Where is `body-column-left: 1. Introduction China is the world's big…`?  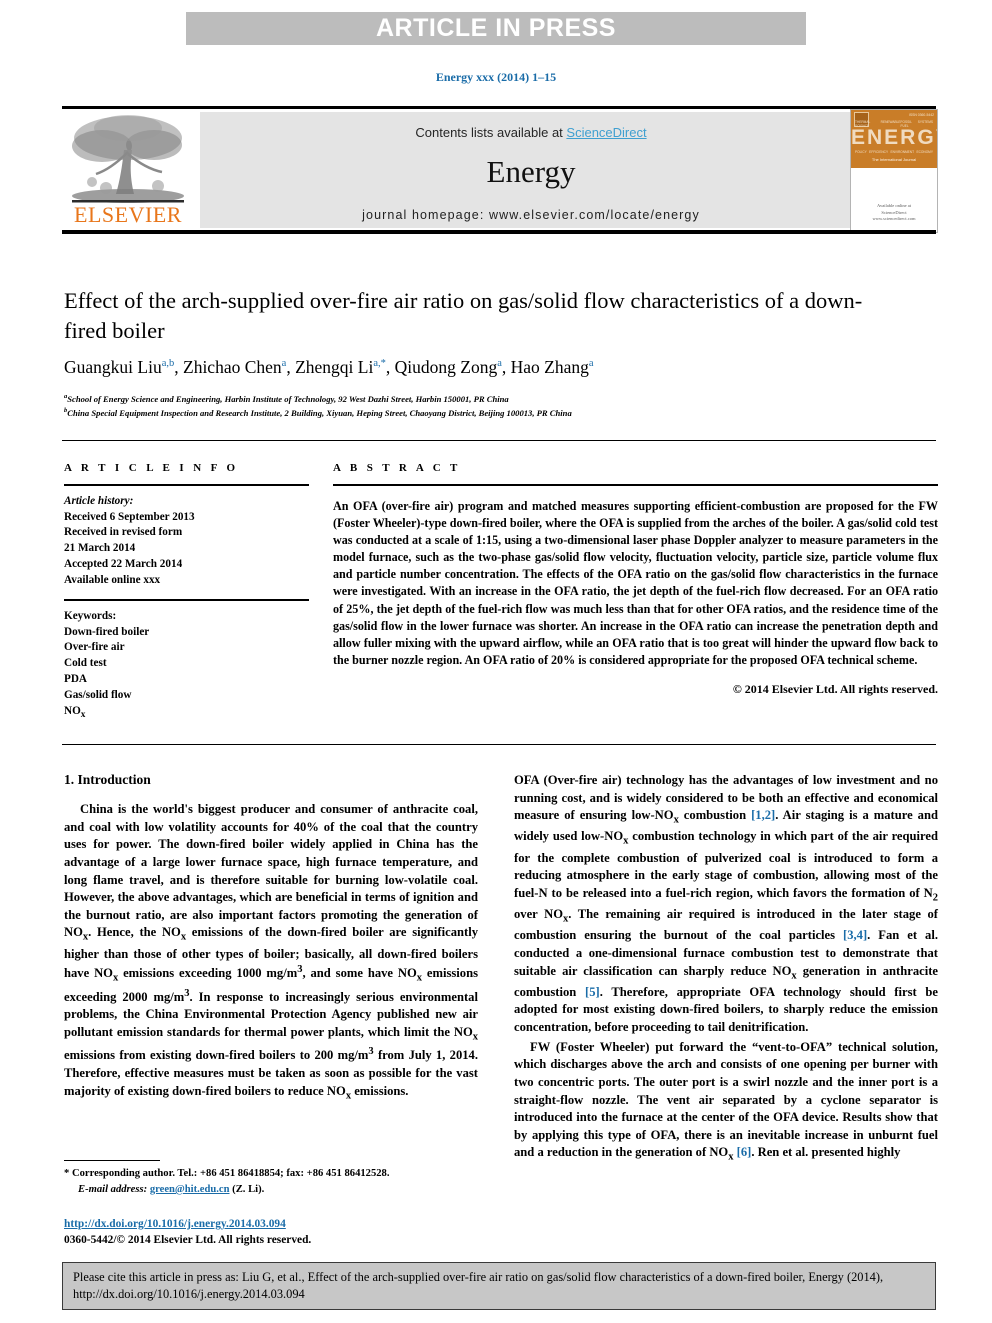
body-column-left: 1. Introduction China is the world's big… is located at coordinates (271, 939).